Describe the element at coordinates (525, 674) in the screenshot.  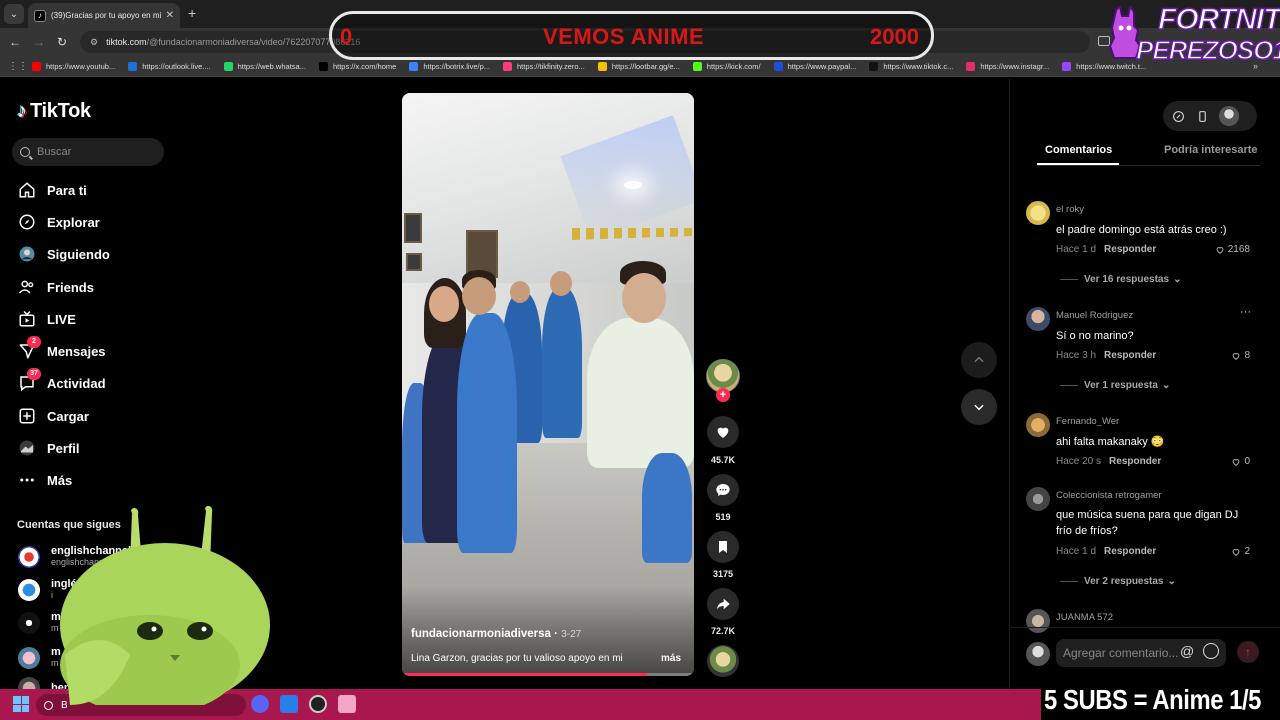
I see `video-progress-fill` at that location.